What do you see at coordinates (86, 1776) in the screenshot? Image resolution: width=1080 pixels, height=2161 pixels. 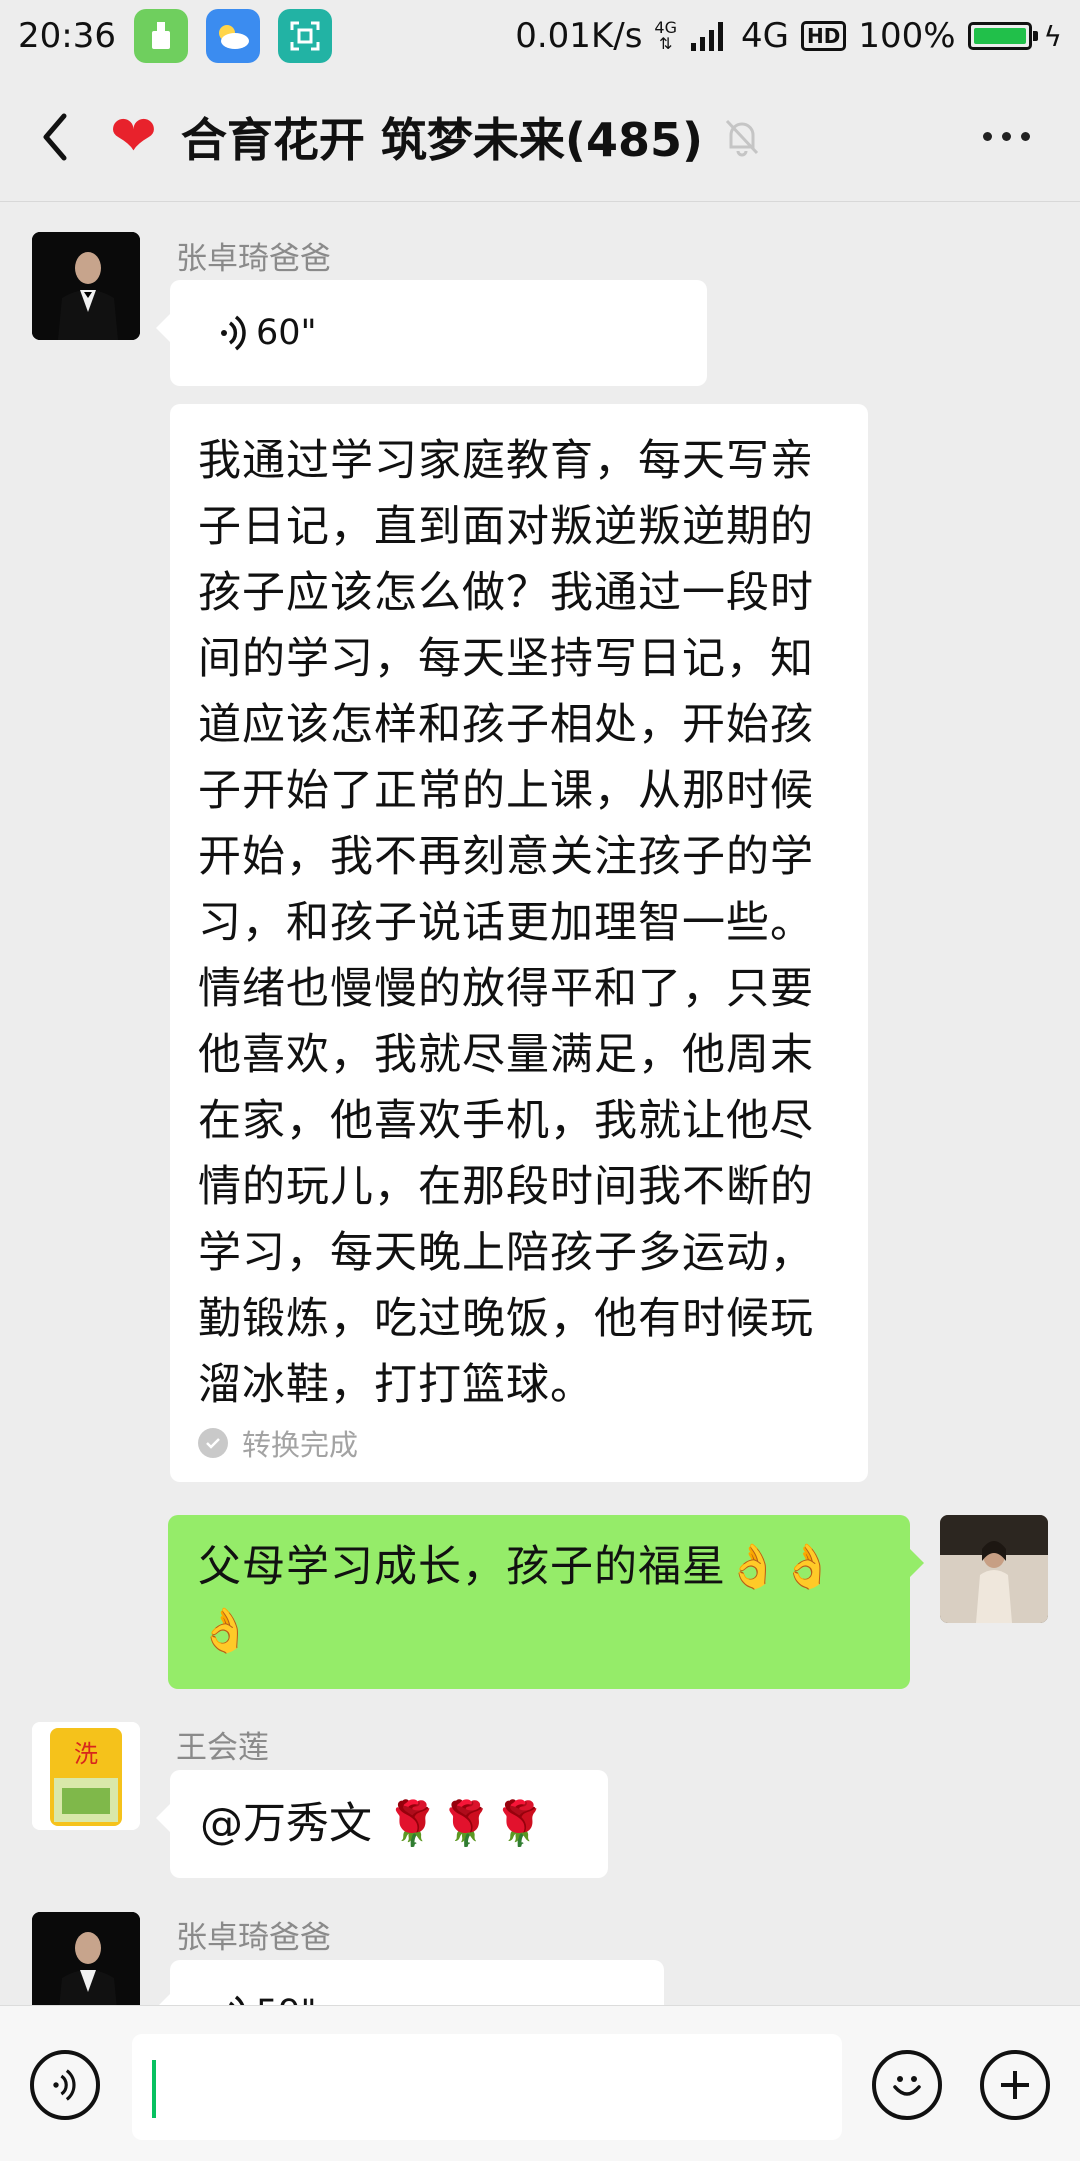 I see `avatar: 洗` at bounding box center [86, 1776].